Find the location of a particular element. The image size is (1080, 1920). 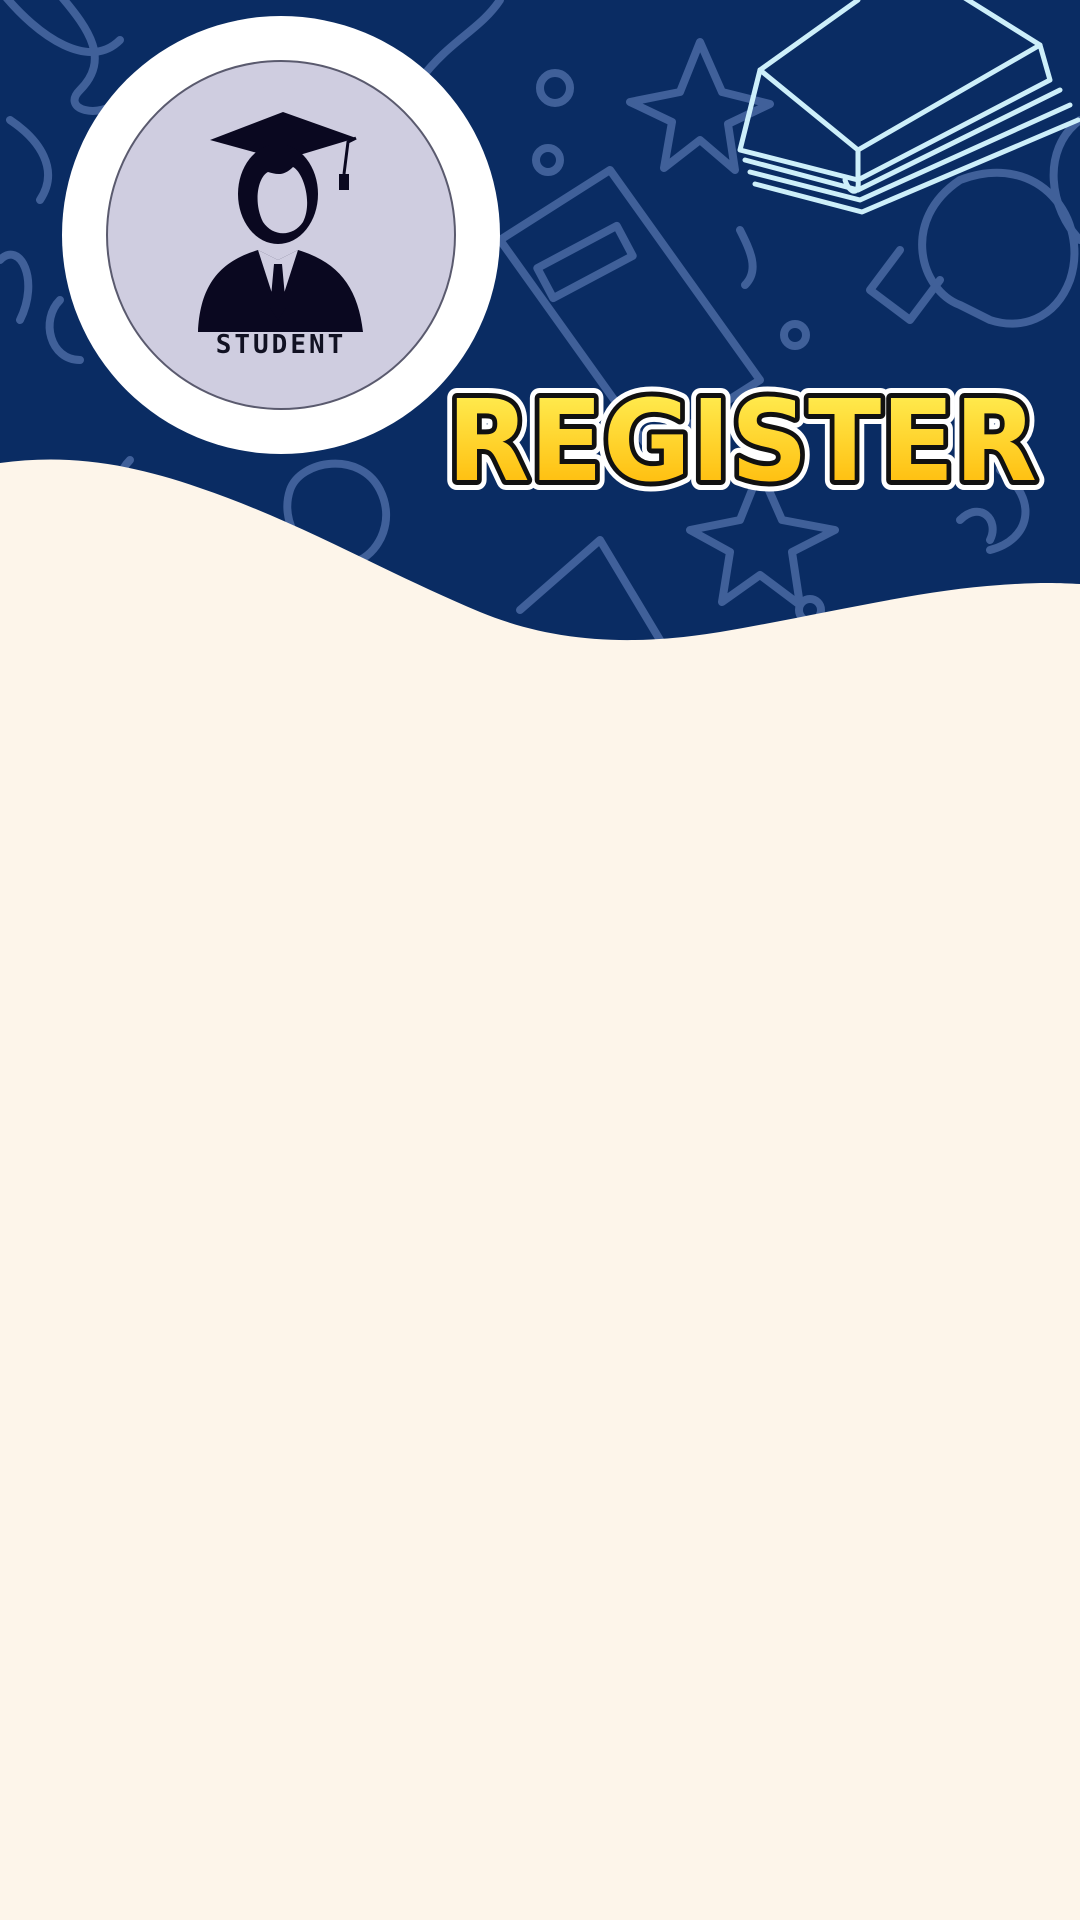

page-title: REGISTER REGISTER REGISTER is located at coordinates (742, 442).